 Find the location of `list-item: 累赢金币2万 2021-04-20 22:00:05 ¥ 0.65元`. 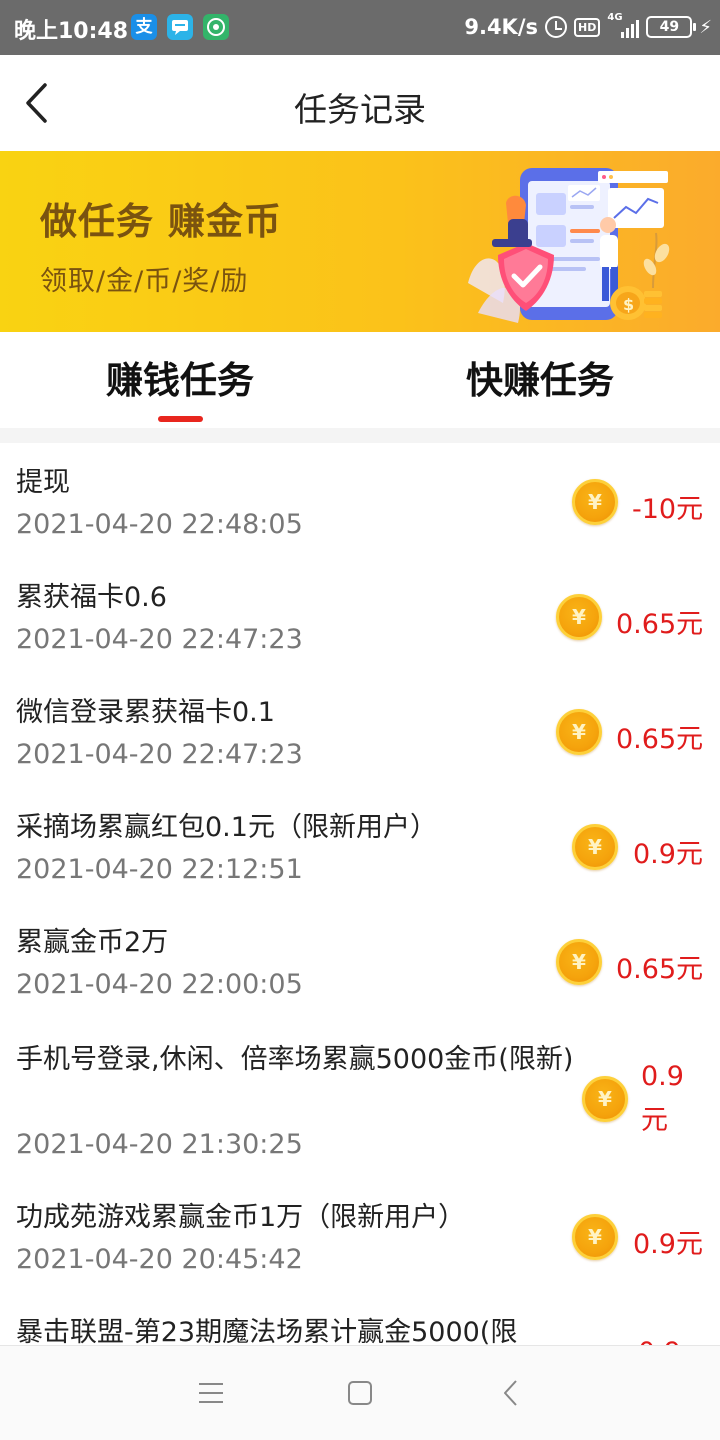

list-item: 累赢金币2万 2021-04-20 22:00:05 ¥ 0.65元 is located at coordinates (360, 960).